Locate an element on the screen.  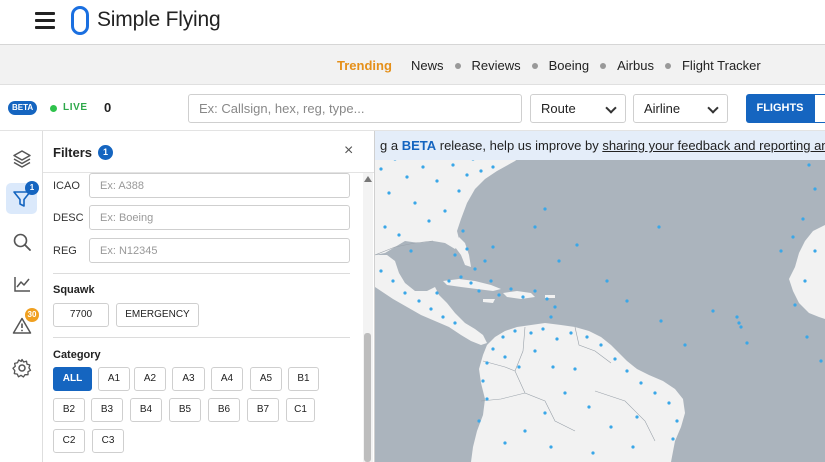
site-header: Simple Flying is located at coordinates (412, 22).